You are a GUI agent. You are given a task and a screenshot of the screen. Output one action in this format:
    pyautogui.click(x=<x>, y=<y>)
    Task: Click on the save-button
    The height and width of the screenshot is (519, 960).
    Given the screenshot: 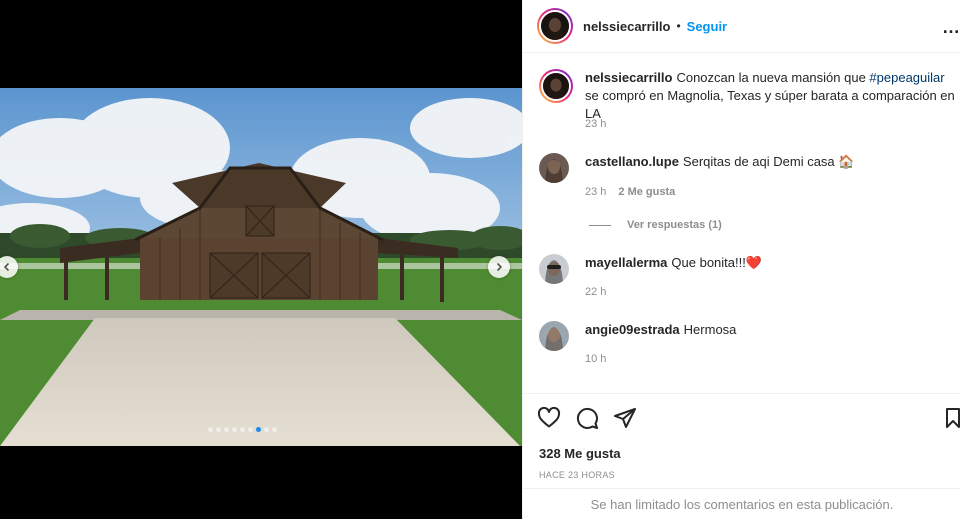 What is the action you would take?
    pyautogui.click(x=950, y=419)
    